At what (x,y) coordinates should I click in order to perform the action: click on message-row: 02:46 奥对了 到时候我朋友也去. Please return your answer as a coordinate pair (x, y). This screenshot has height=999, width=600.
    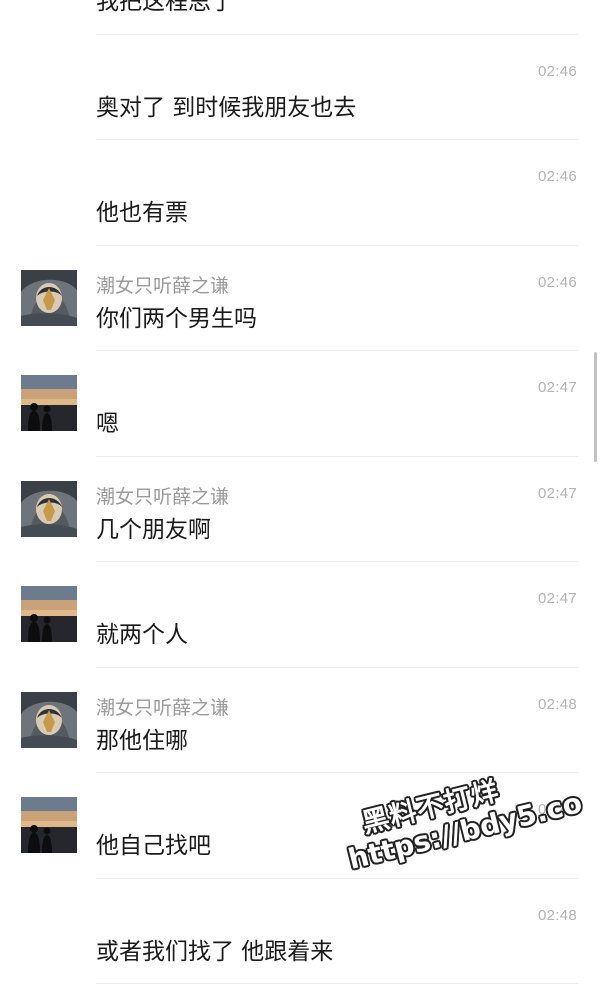
    Looking at the image, I should click on (300, 87).